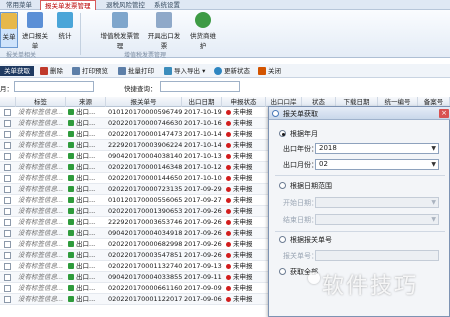  What do you see at coordinates (300, 114) in the screenshot?
I see `dialog-title: 报关单获取` at bounding box center [300, 114].